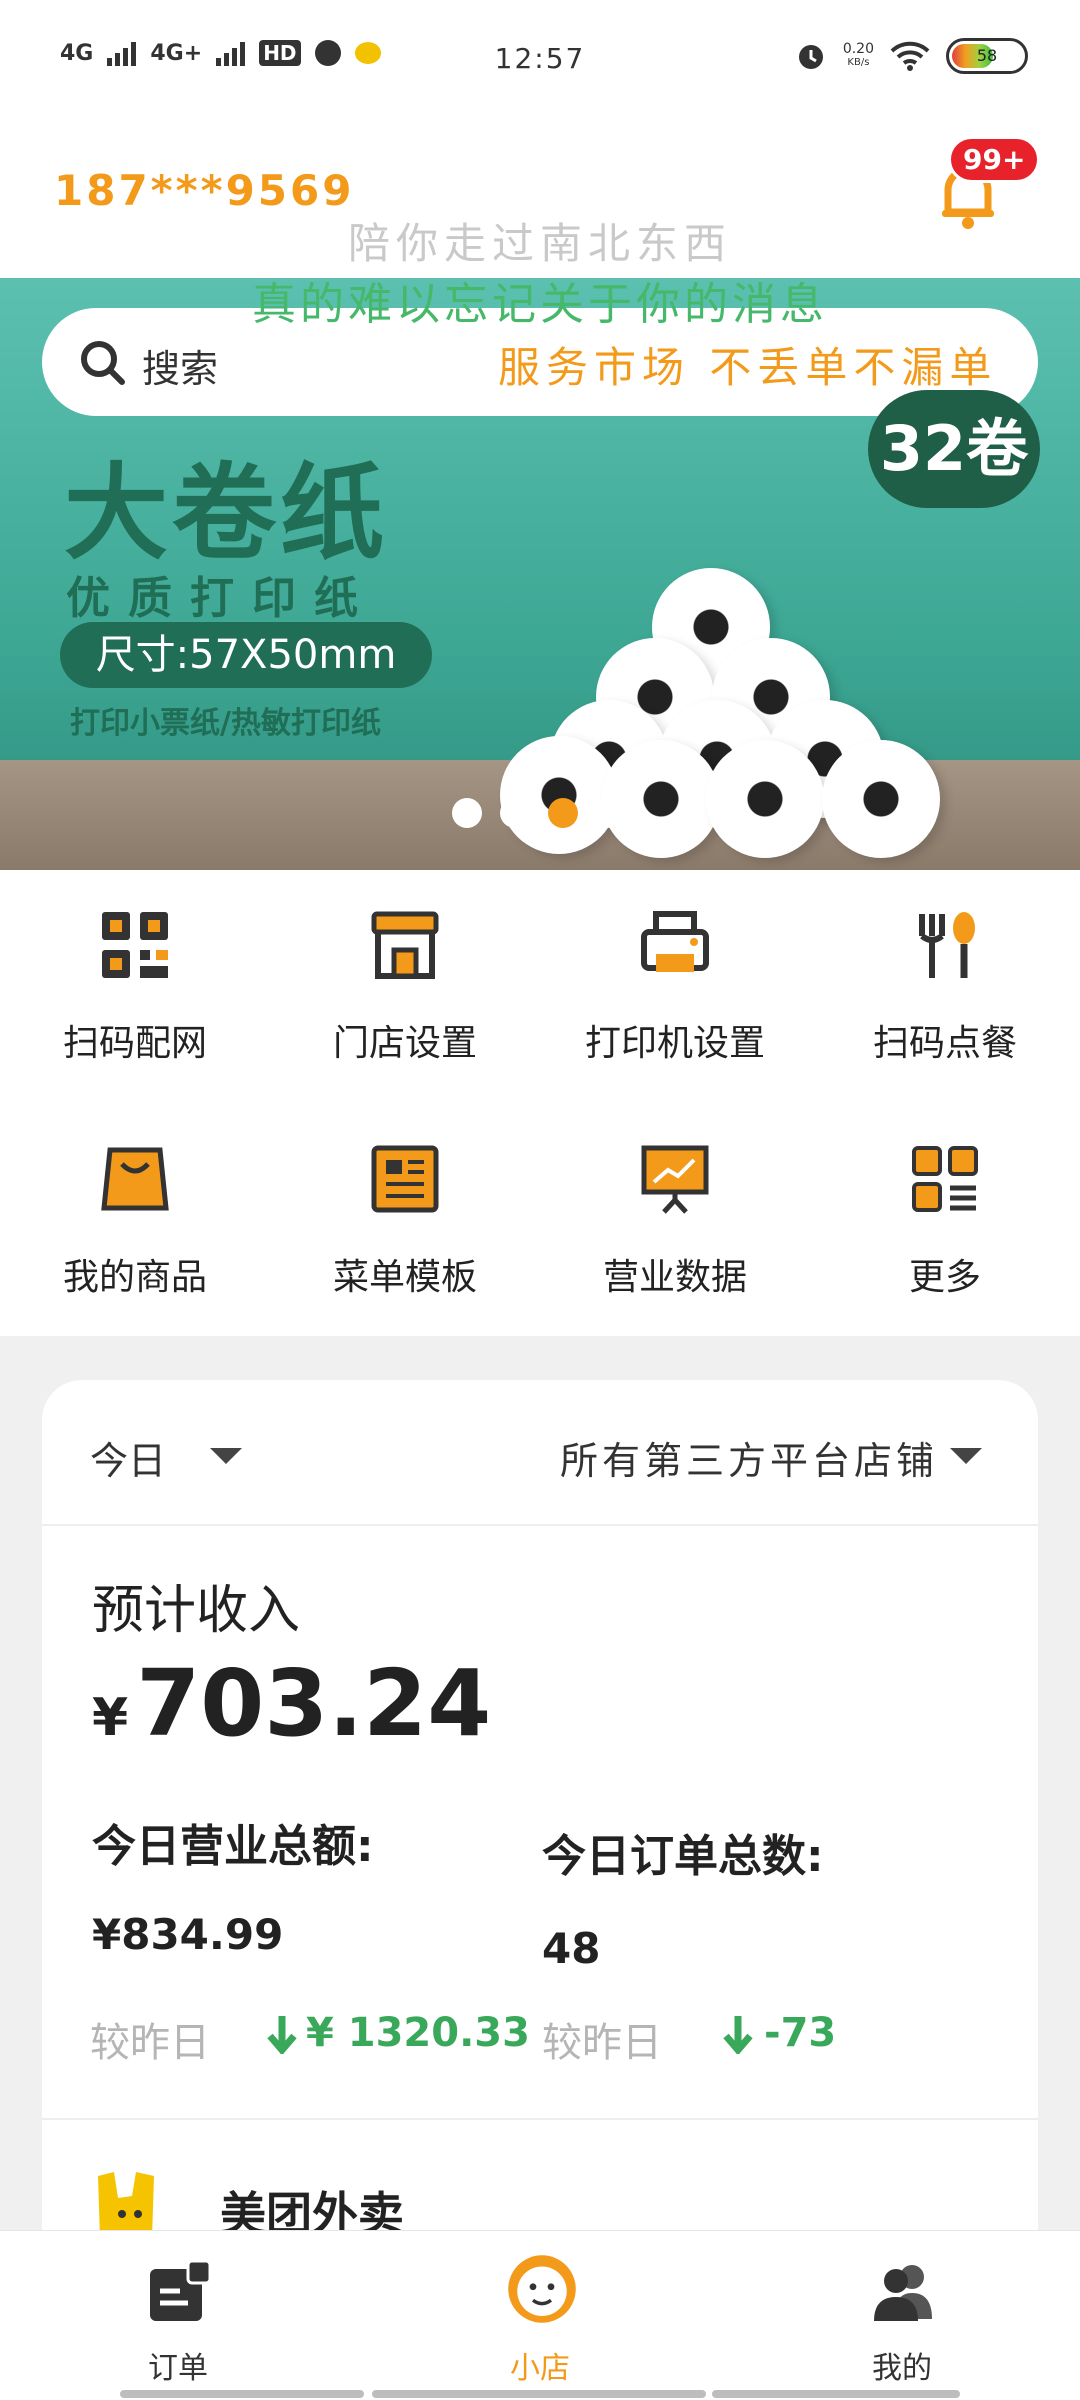 This screenshot has height=2400, width=1080. Describe the element at coordinates (563, 813) in the screenshot. I see `carousel-dot-active` at that location.